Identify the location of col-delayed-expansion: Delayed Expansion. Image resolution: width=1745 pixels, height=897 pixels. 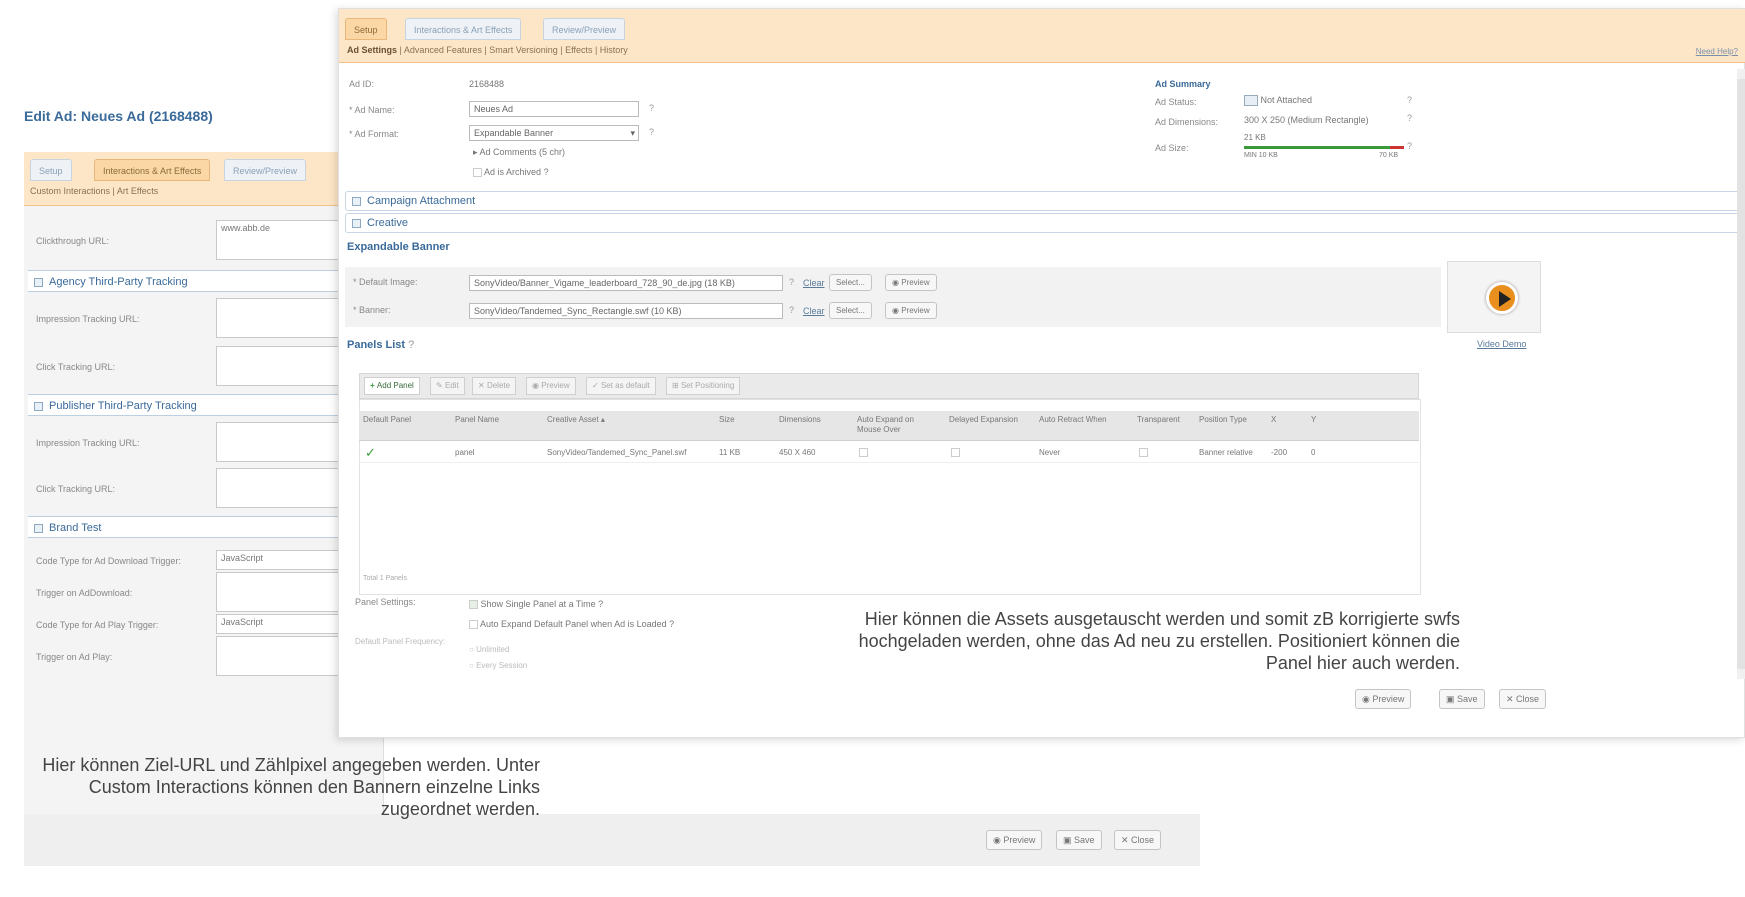
(983, 420).